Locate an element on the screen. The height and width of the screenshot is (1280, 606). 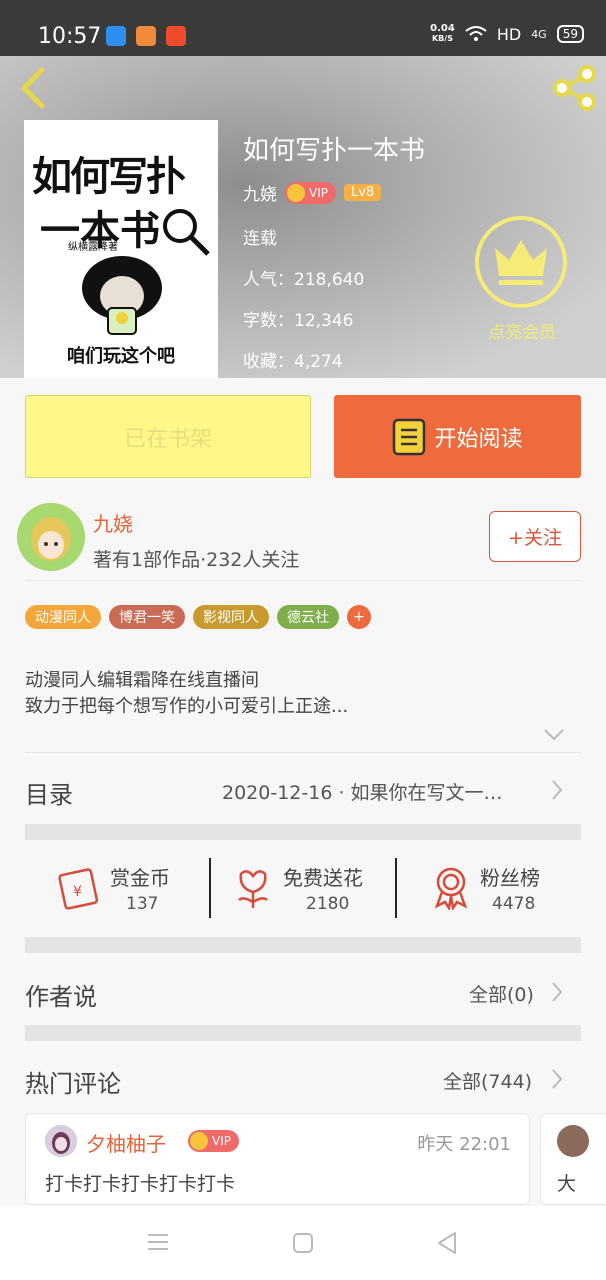
more-tags-button: + is located at coordinates (359, 617).